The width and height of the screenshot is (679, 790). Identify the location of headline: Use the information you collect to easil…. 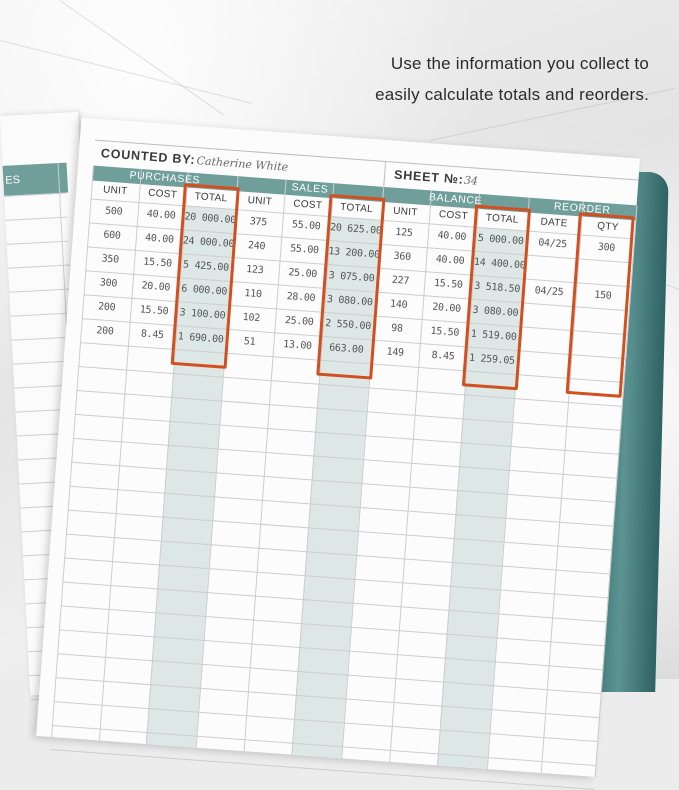
(484, 79).